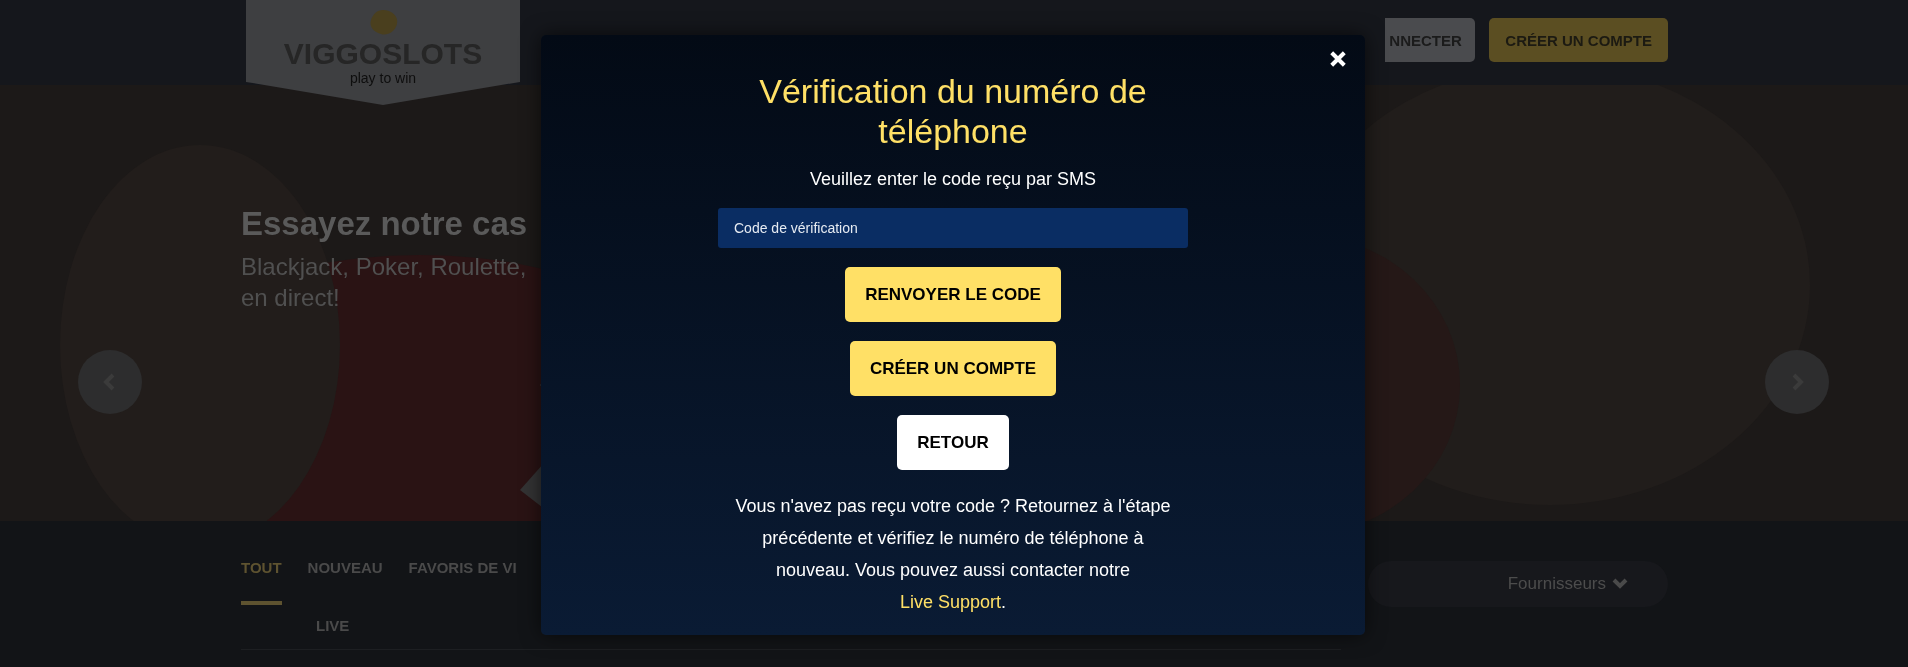 Image resolution: width=1908 pixels, height=667 pixels. Describe the element at coordinates (1578, 40) in the screenshot. I see `signup-button: CRÉER UN COMPTE` at that location.